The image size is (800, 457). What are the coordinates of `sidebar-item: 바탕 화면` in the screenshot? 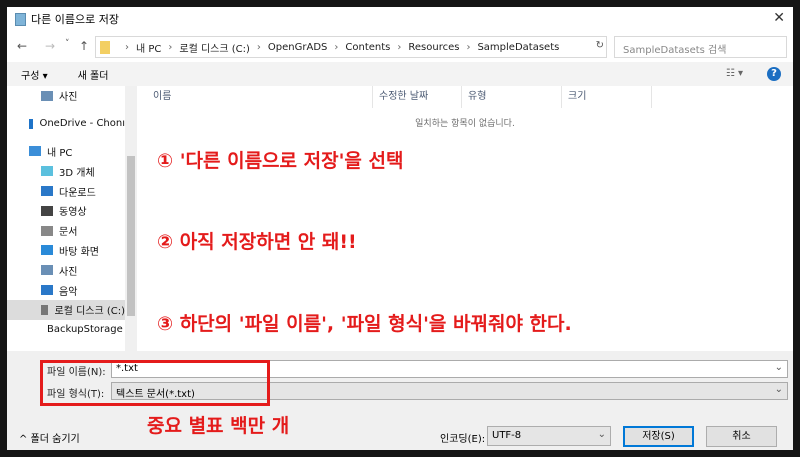 It's located at (66, 251).